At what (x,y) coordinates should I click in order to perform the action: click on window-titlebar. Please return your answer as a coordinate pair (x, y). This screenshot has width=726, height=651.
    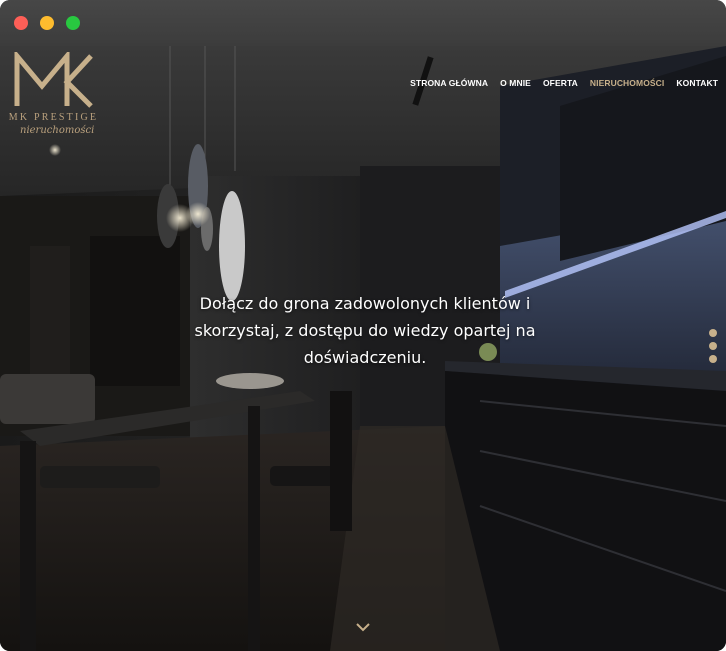
    Looking at the image, I should click on (363, 23).